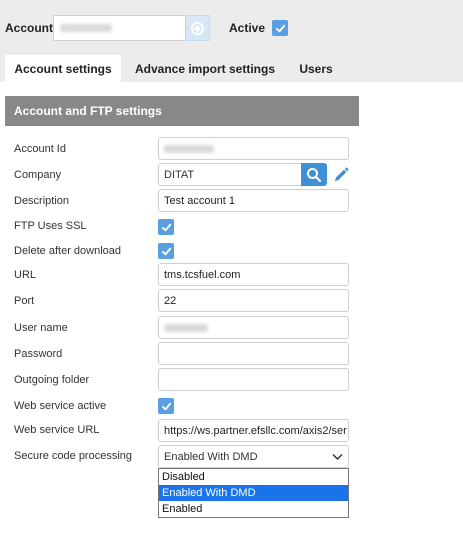  I want to click on outgoing-folder-label: Outgoing folder, so click(52, 380).